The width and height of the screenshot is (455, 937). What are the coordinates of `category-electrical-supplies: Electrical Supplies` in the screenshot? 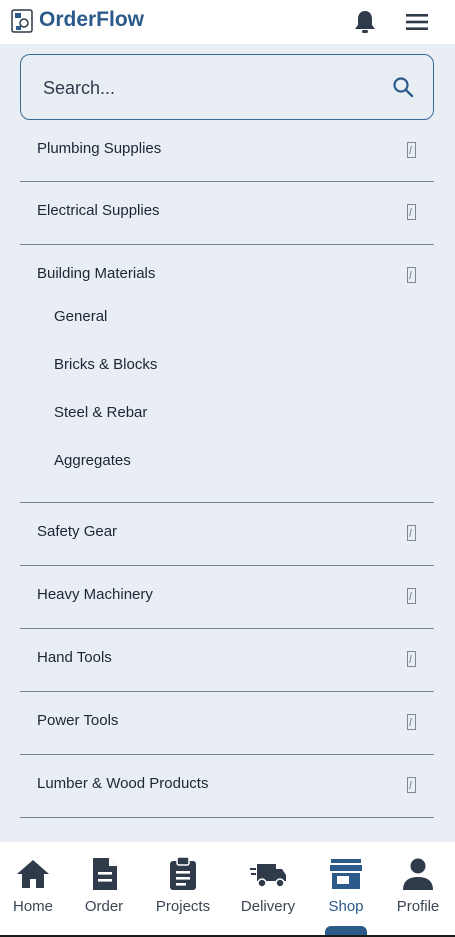 It's located at (227, 213).